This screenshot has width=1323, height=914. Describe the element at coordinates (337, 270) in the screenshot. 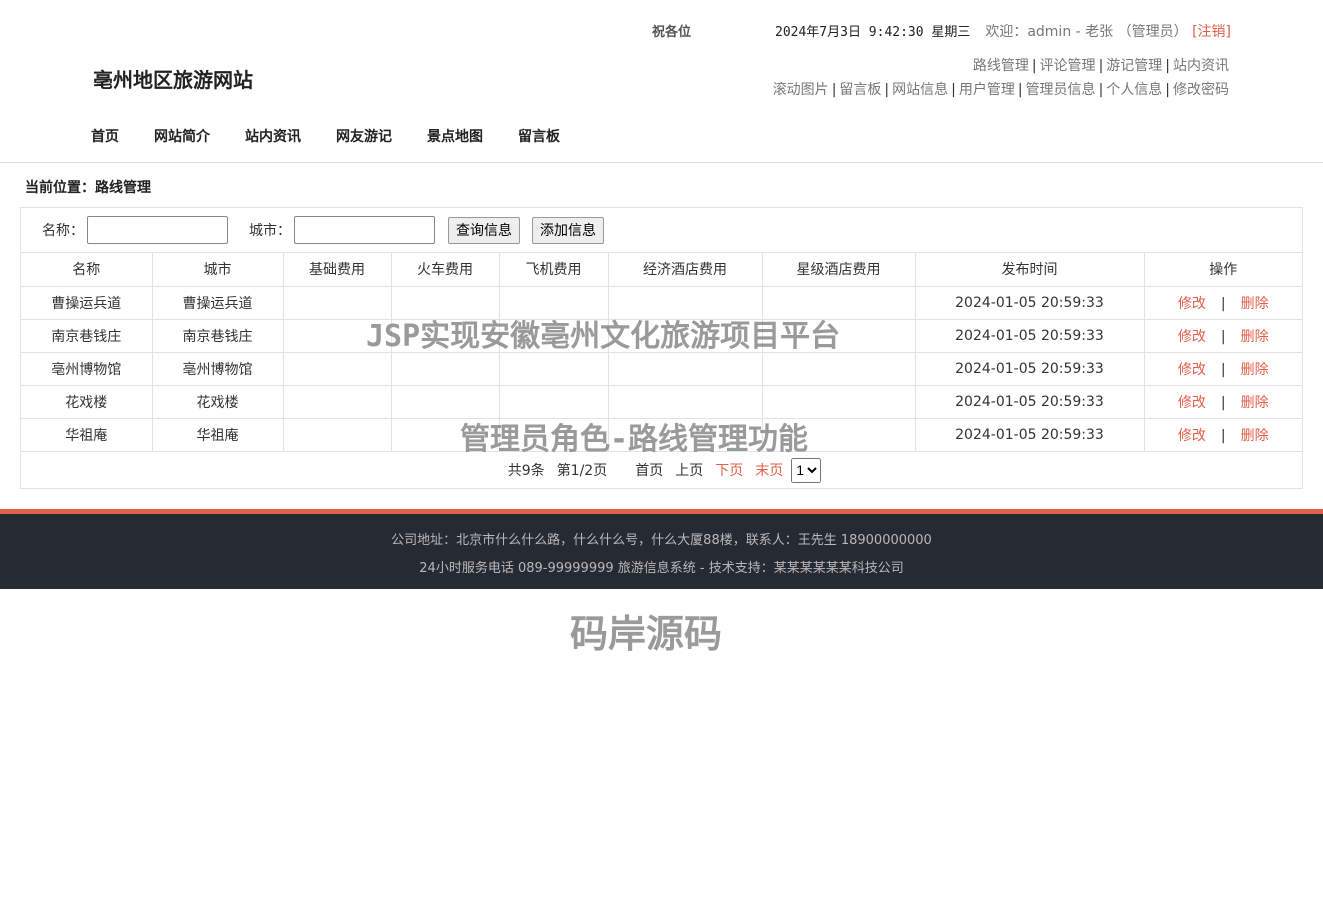

I see `col-header: 基础费用` at that location.